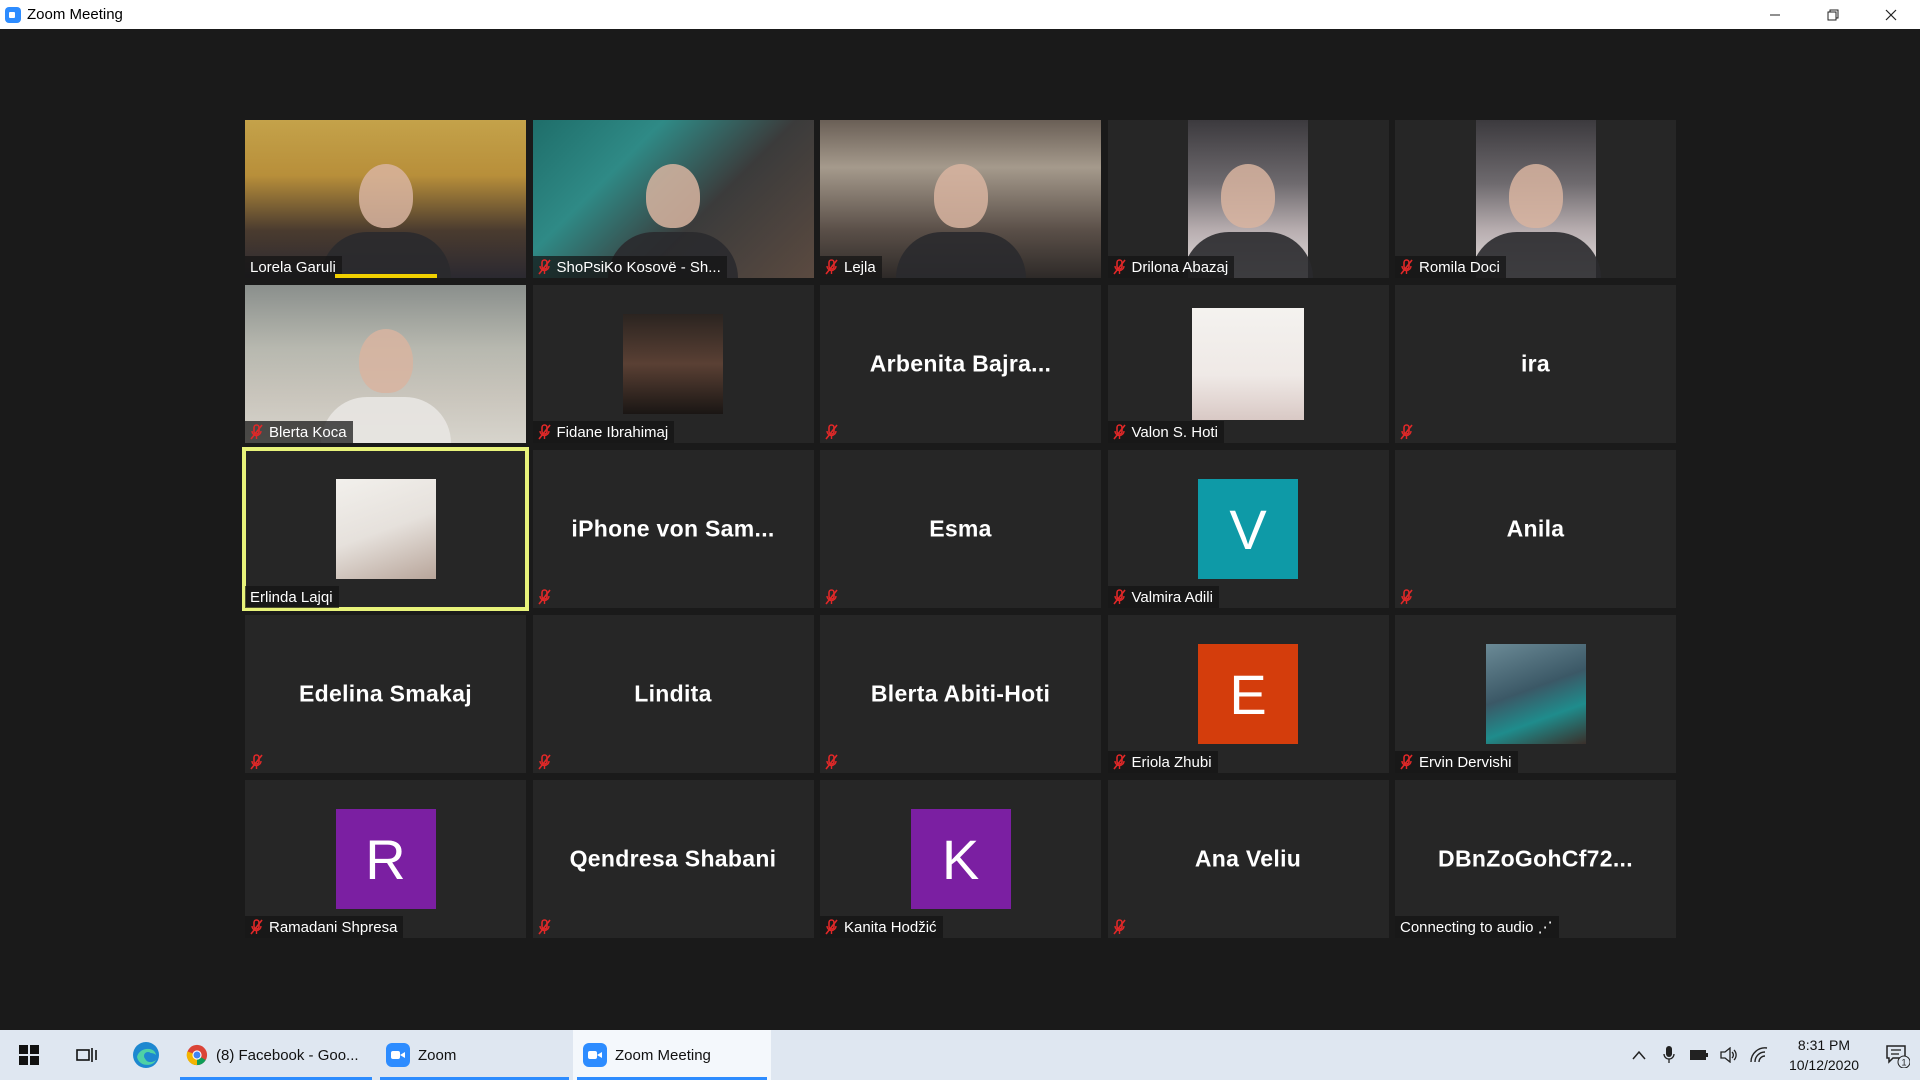 The image size is (1920, 1080). I want to click on participant-tile: Drilona Abazaj, so click(1248, 199).